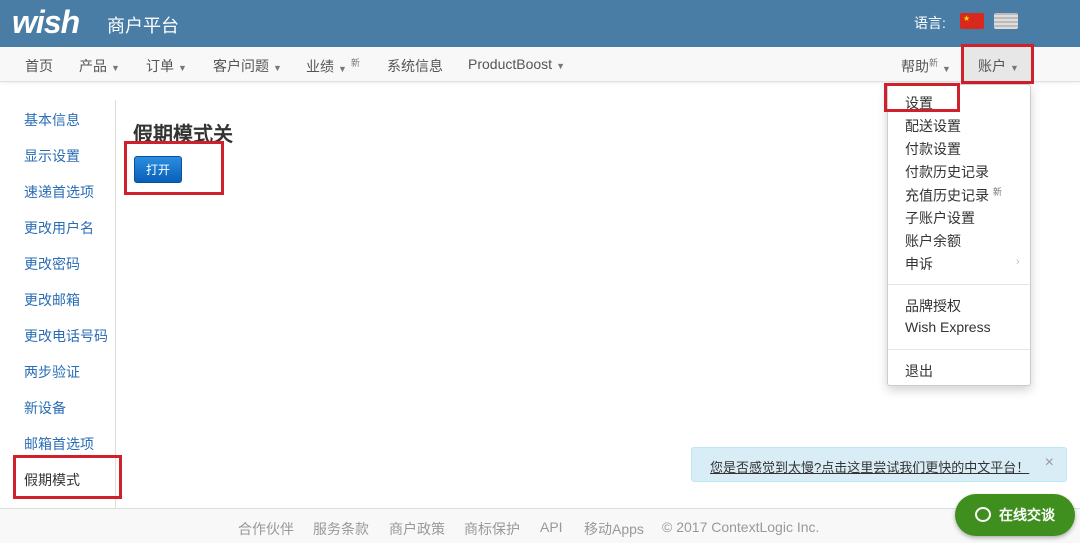 The image size is (1080, 543). What do you see at coordinates (1049, 463) in the screenshot?
I see `close-icon: ×` at bounding box center [1049, 463].